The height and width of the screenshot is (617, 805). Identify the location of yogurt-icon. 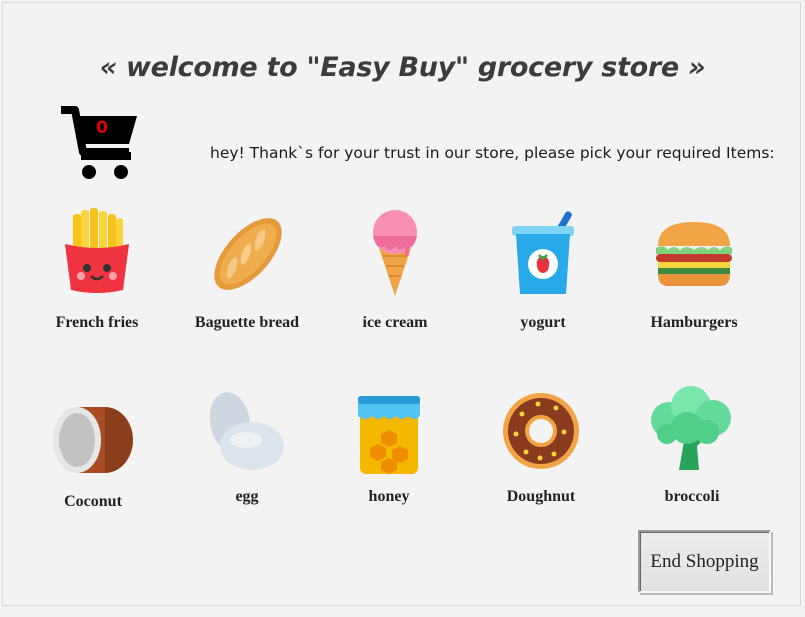
(543, 252).